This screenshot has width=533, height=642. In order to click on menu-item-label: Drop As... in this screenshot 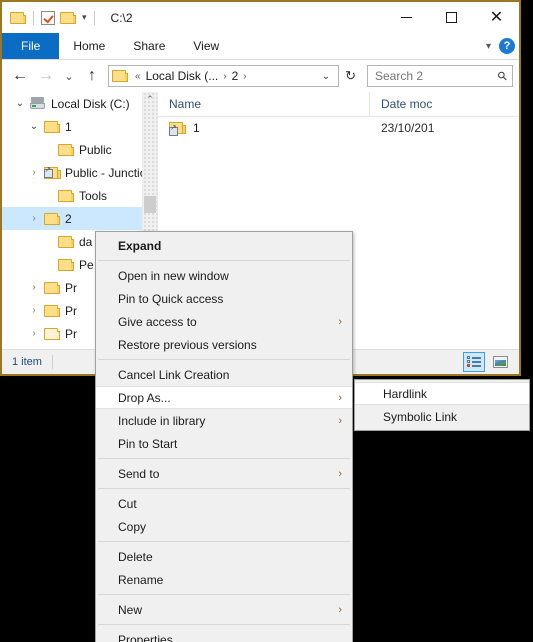, I will do `click(144, 397)`.